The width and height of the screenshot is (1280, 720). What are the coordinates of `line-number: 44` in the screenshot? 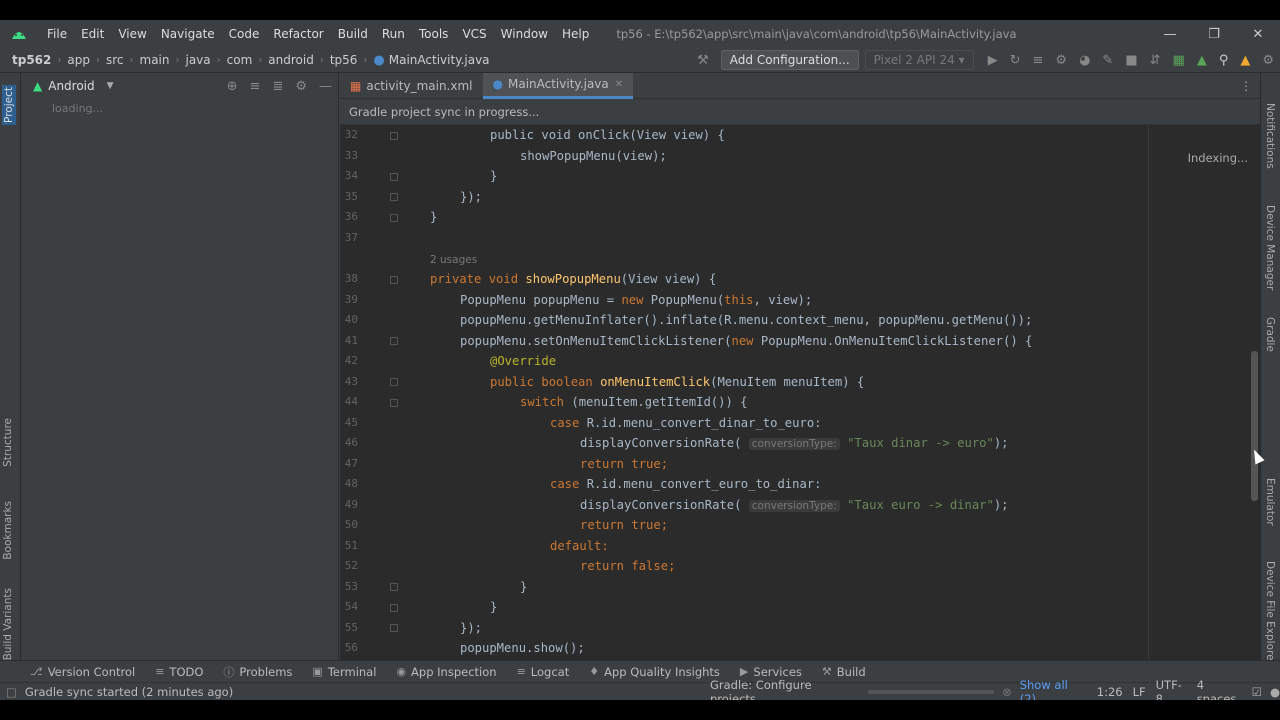 It's located at (351, 401).